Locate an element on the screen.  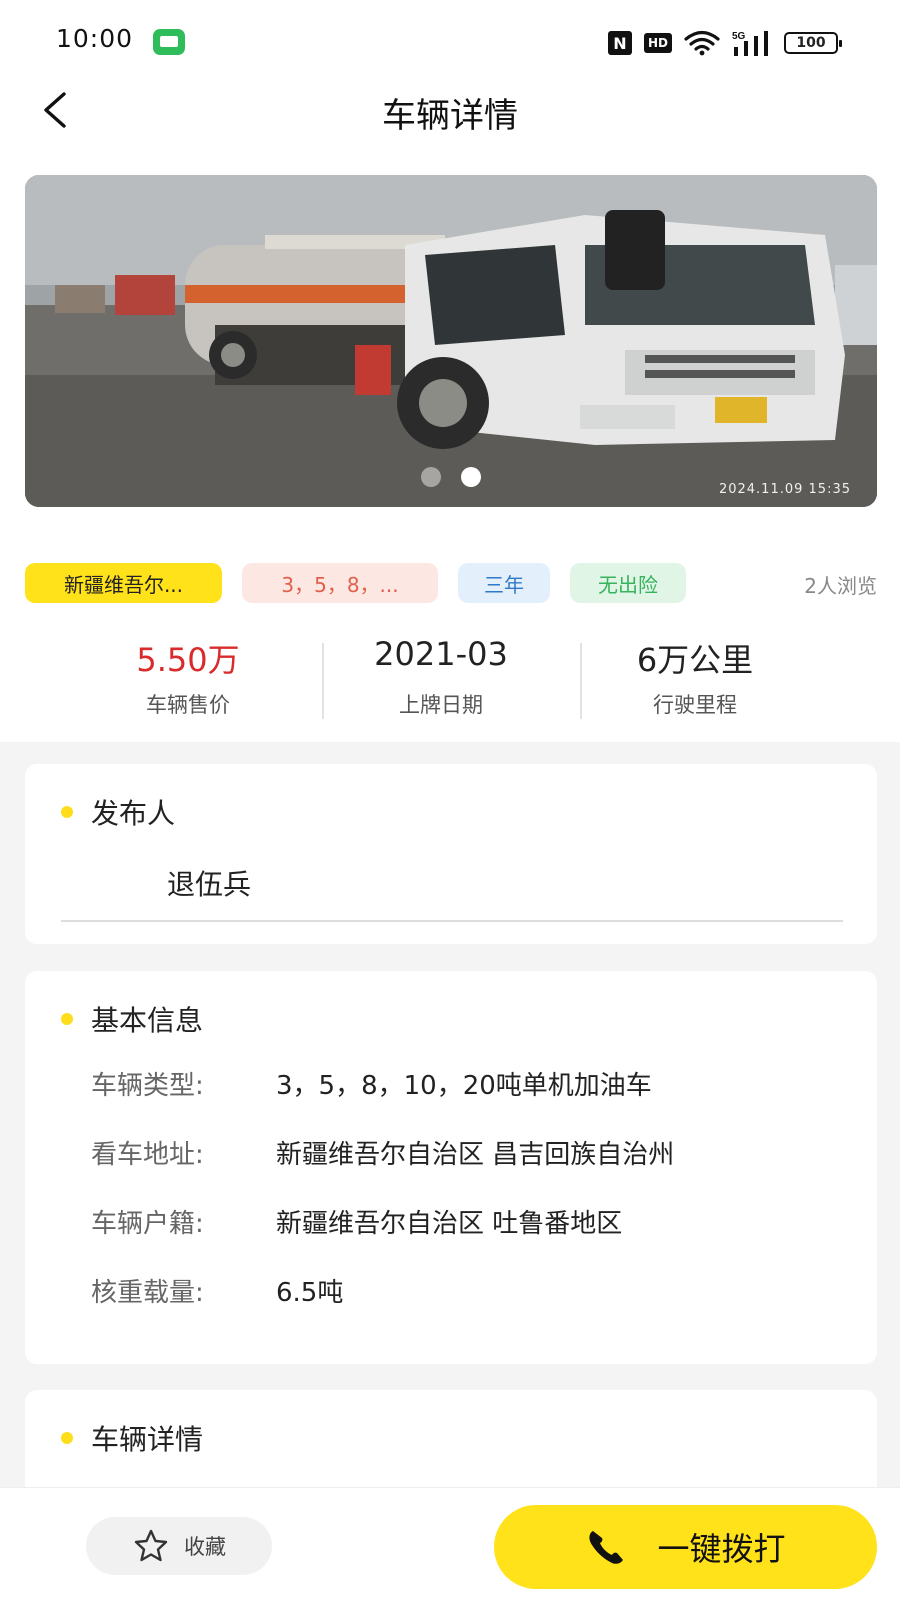
battery-level: 100 is located at coordinates (811, 43).